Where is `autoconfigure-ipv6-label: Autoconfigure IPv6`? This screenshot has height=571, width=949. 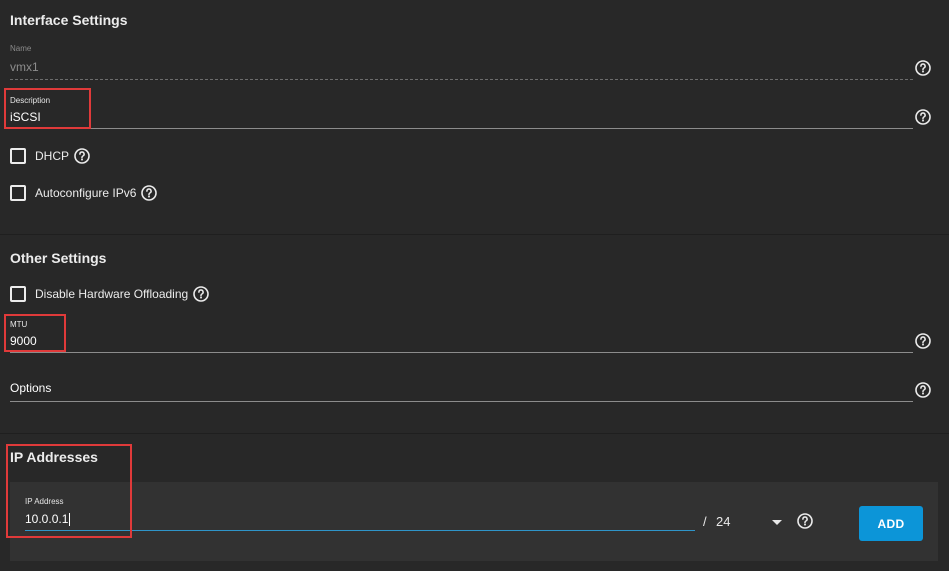
autoconfigure-ipv6-label: Autoconfigure IPv6 is located at coordinates (86, 193).